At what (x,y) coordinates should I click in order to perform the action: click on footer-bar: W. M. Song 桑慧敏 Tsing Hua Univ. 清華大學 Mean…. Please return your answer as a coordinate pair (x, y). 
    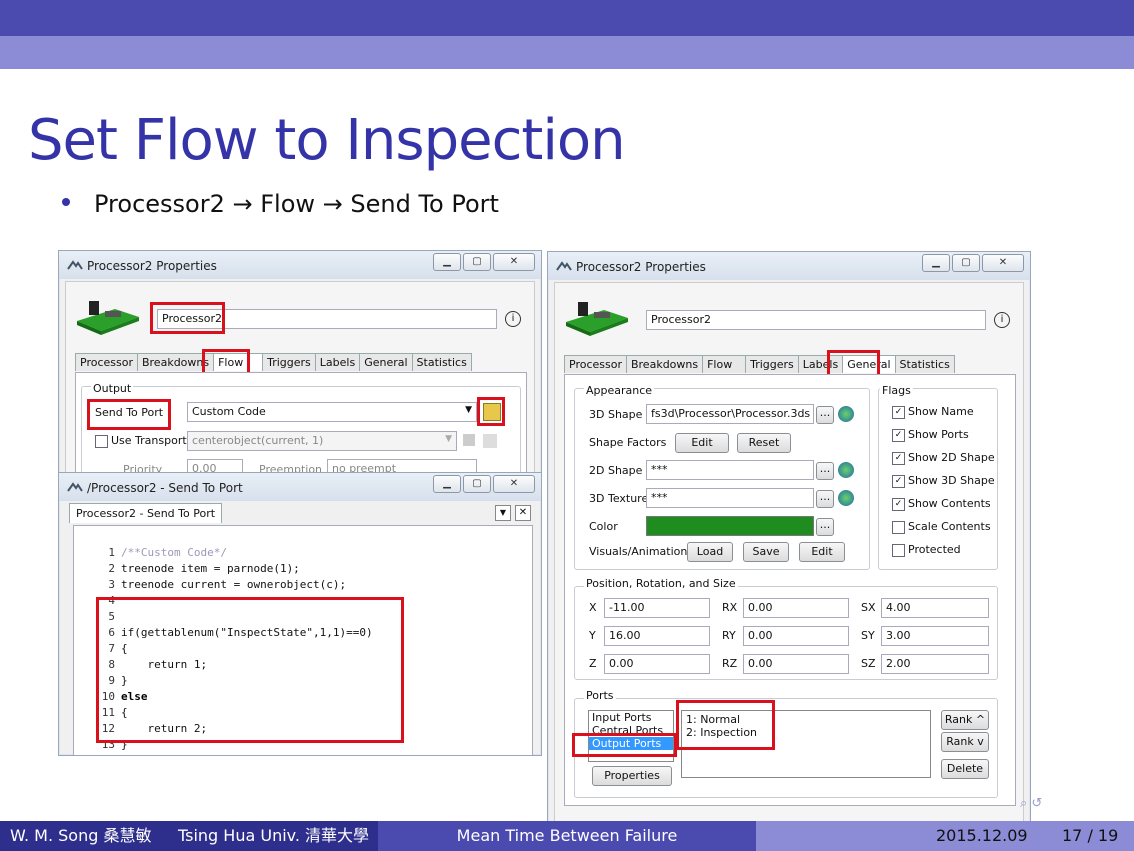
    Looking at the image, I should click on (567, 836).